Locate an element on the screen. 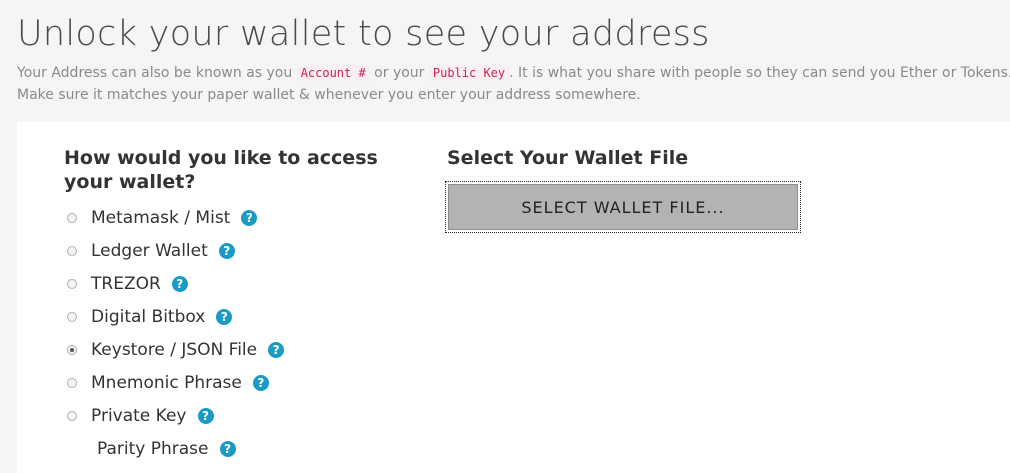  trezor-radio is located at coordinates (72, 283).